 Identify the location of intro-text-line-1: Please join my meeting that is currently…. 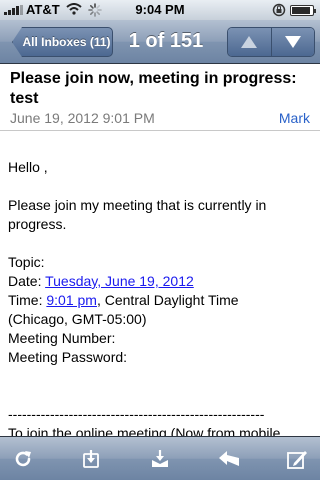
(137, 205).